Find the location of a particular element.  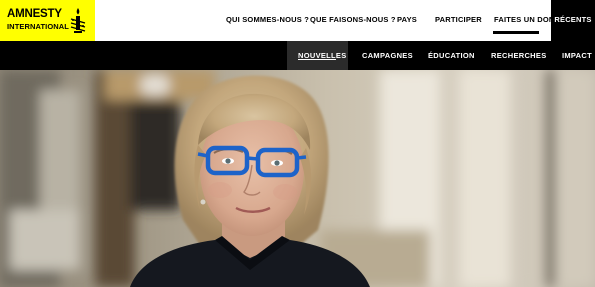

nav-participer: PARTICIPER is located at coordinates (458, 19).